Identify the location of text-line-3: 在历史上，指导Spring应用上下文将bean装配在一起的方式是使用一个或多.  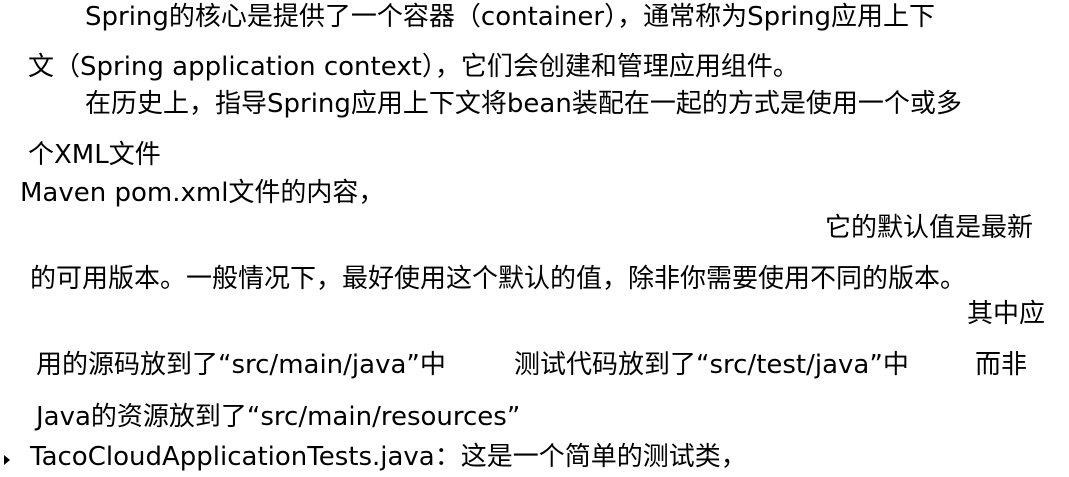
(523, 104).